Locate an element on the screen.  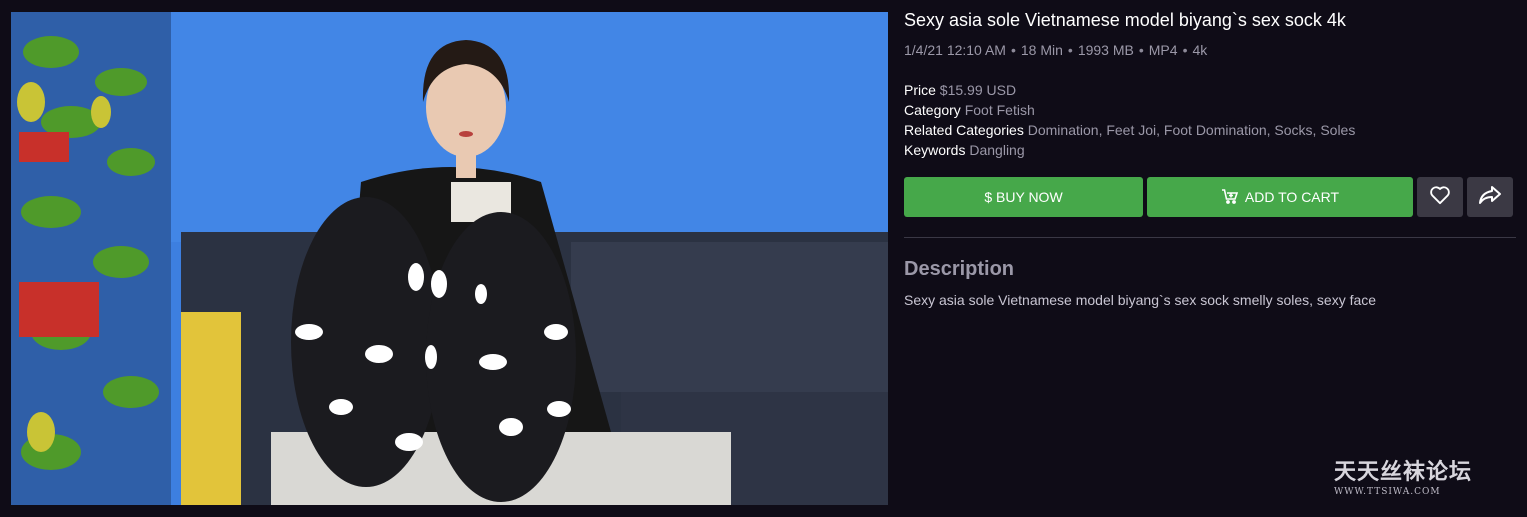
price-label: Price is located at coordinates (920, 90).